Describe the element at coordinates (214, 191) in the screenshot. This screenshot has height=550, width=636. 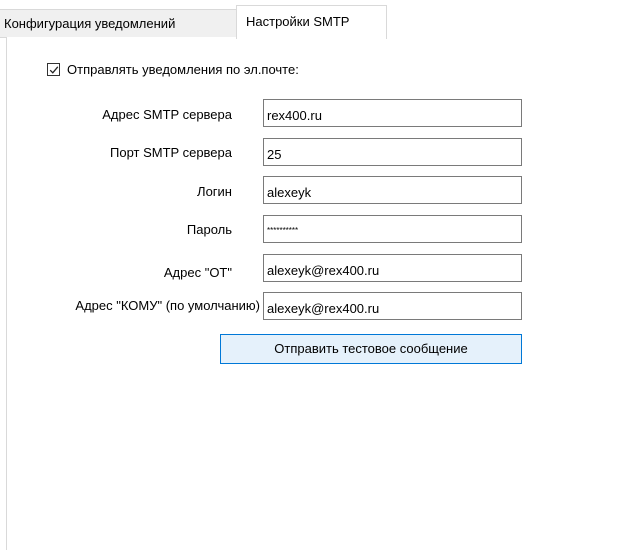
I see `login-label: Логин` at that location.